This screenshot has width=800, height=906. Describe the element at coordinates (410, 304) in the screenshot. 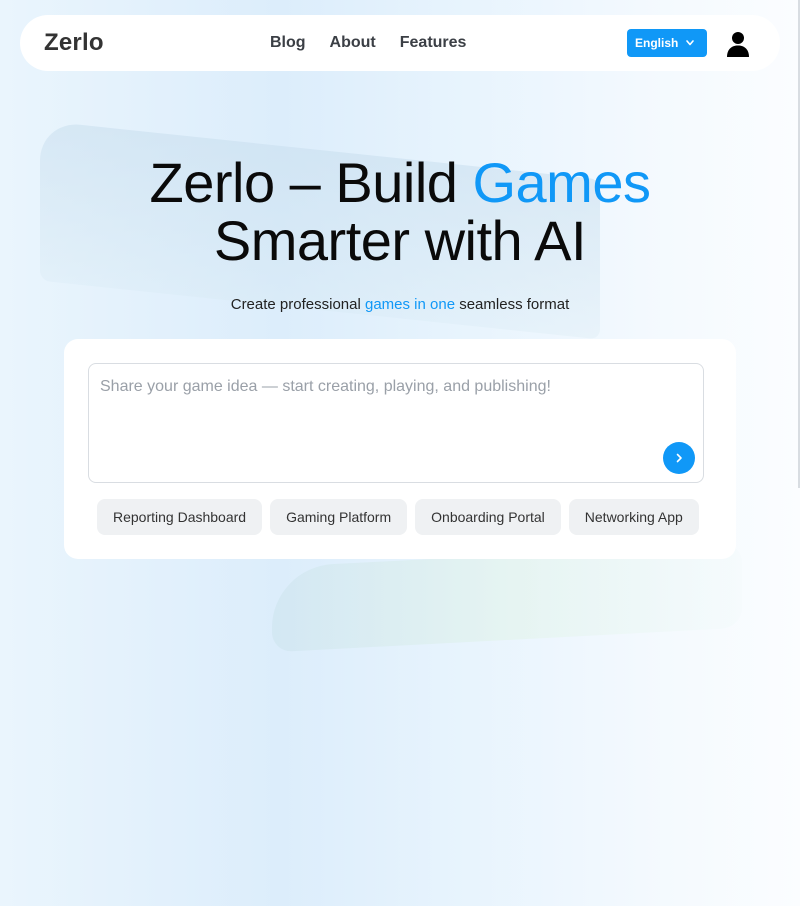

I see `hero-subtitle-accent: games in one` at that location.